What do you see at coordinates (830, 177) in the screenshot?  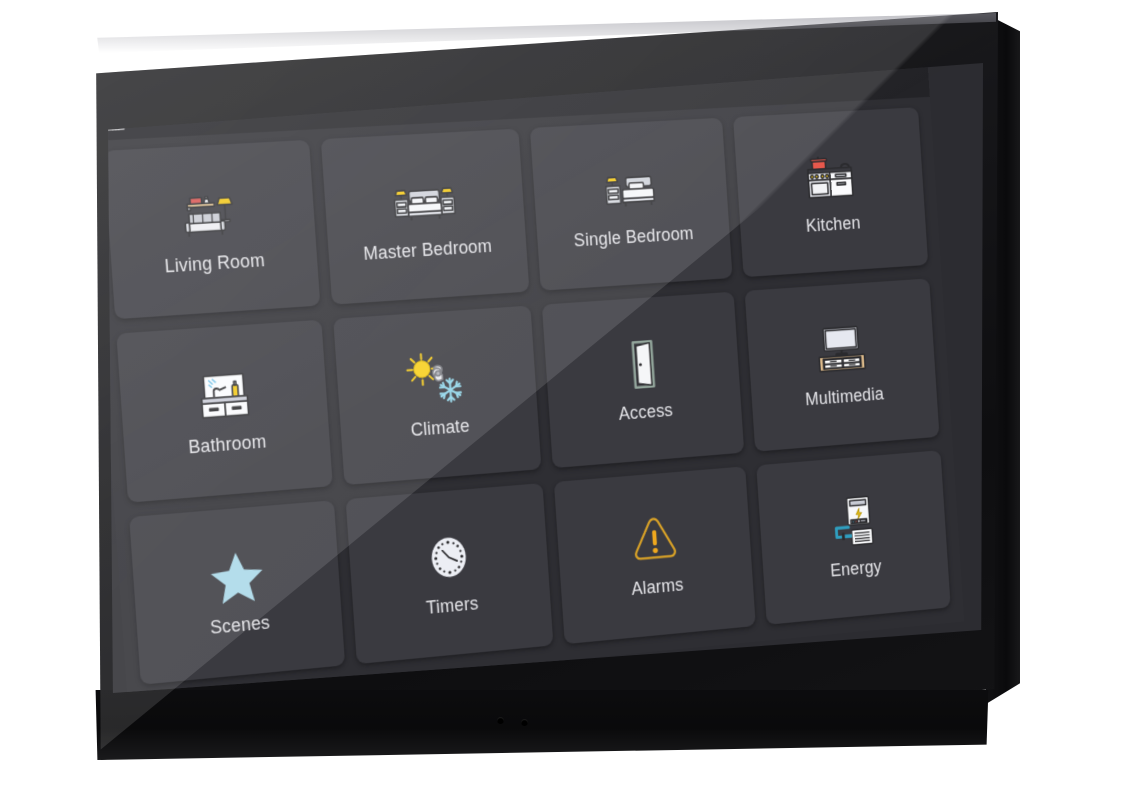 I see `kitchen-stove-icon` at bounding box center [830, 177].